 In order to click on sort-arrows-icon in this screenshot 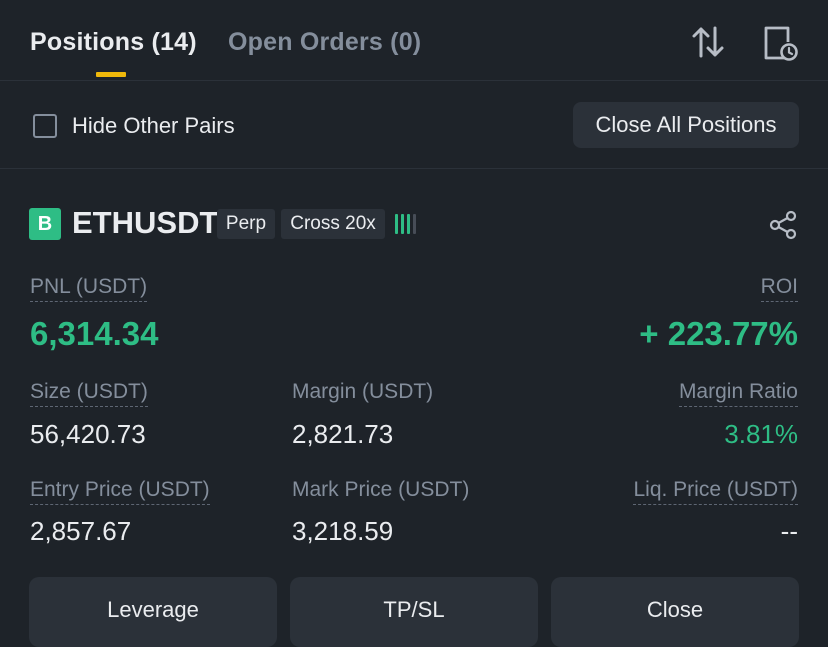, I will do `click(708, 42)`.